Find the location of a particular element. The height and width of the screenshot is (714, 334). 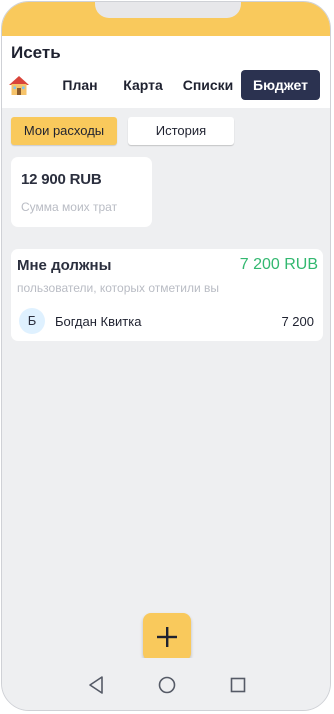

camera-notch is located at coordinates (168, 10).